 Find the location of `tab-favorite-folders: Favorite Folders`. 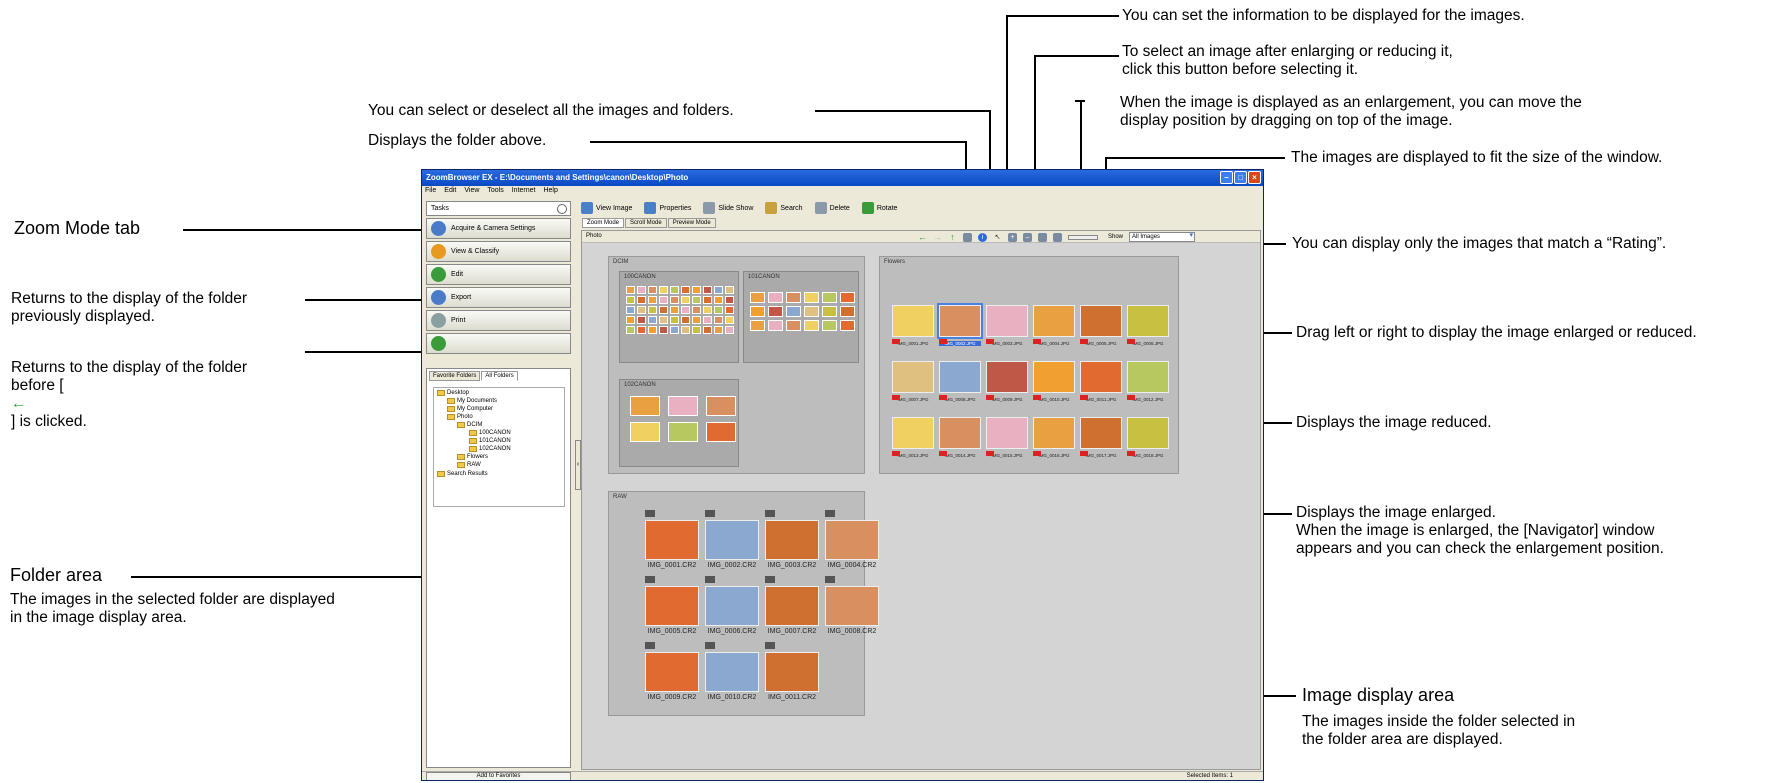

tab-favorite-folders: Favorite Folders is located at coordinates (455, 376).